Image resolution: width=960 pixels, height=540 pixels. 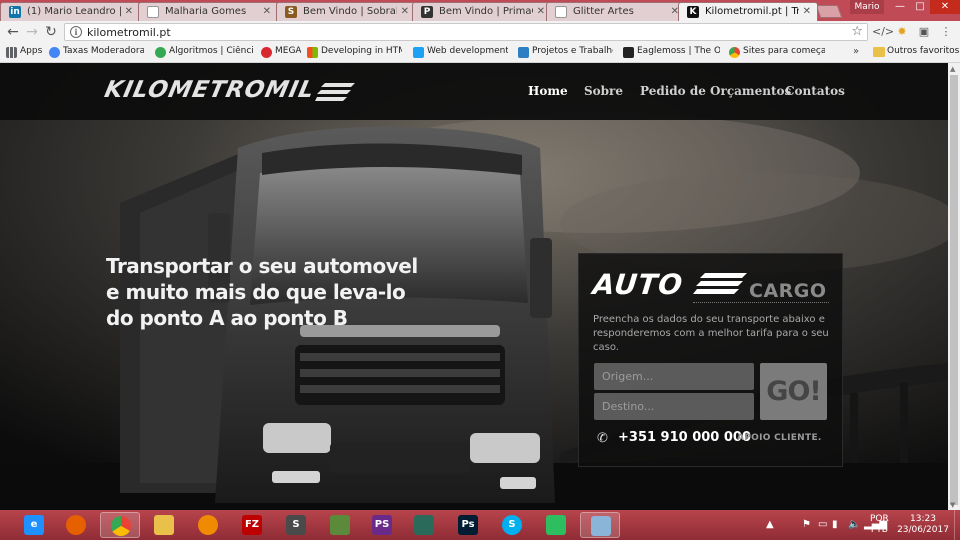 What do you see at coordinates (164, 525) in the screenshot?
I see `taskbar-file-explorer-button` at bounding box center [164, 525].